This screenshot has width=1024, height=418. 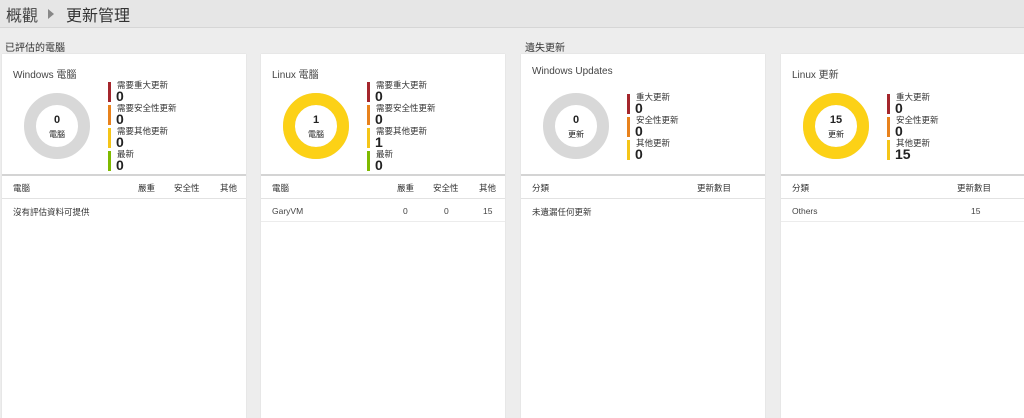 I want to click on legend-value: 15, so click(x=903, y=154).